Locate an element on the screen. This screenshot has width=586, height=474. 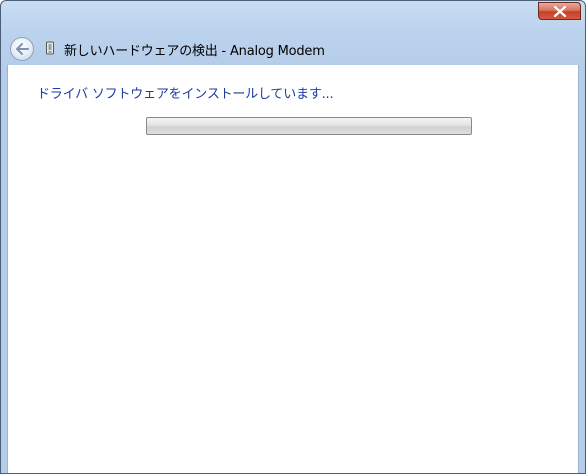
close-icon is located at coordinates (559, 11).